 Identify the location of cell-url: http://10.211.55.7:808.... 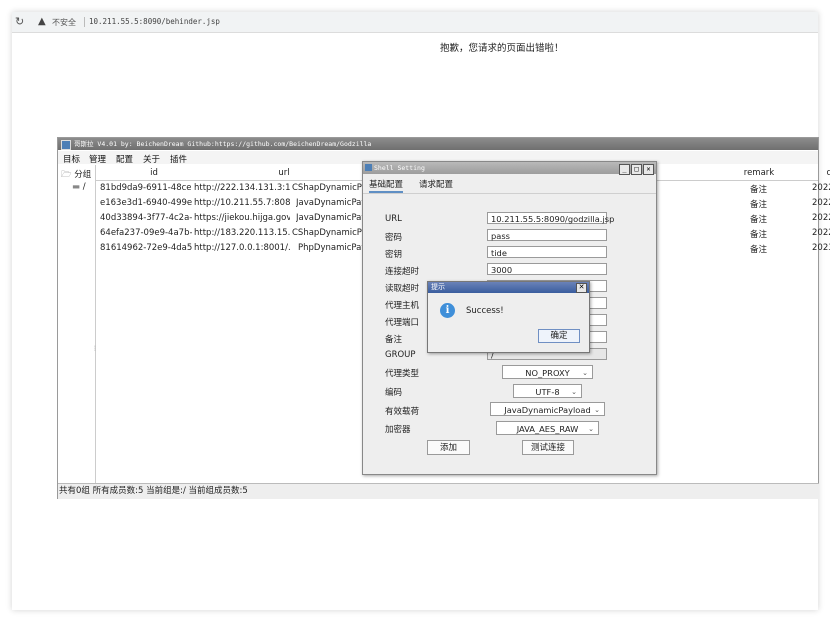
(242, 203).